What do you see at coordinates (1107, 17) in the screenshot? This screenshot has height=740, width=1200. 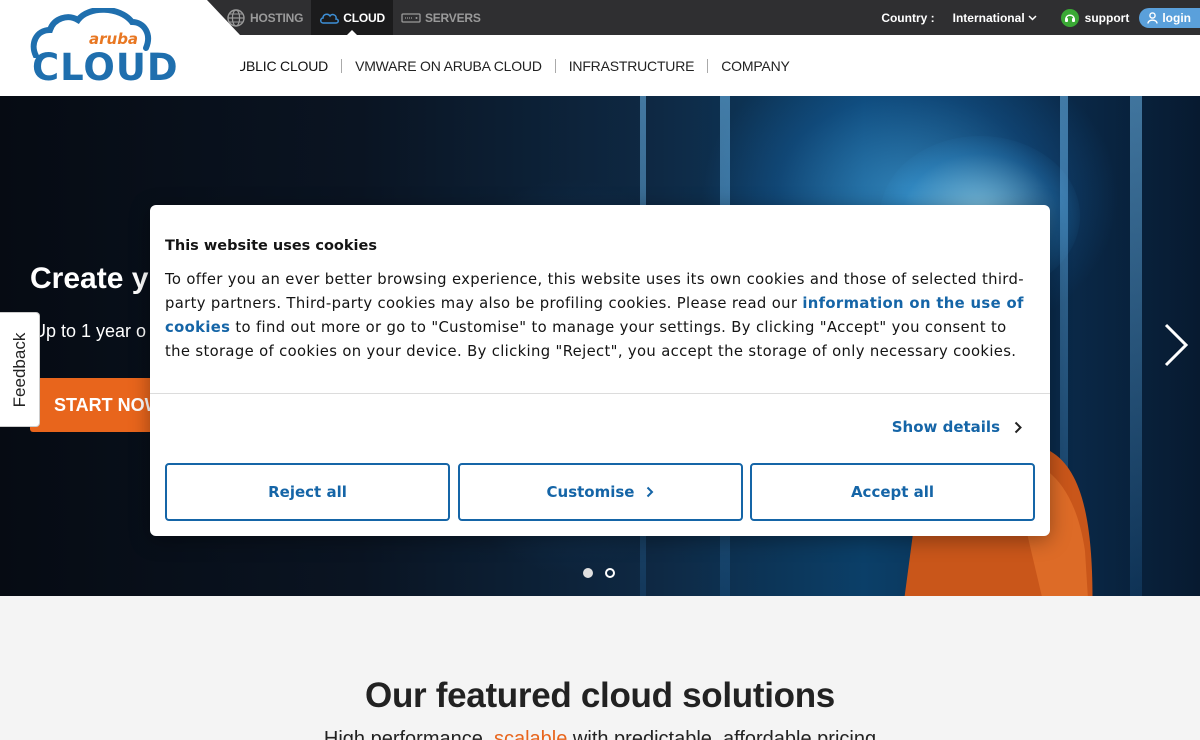 I see `support-label: support` at bounding box center [1107, 17].